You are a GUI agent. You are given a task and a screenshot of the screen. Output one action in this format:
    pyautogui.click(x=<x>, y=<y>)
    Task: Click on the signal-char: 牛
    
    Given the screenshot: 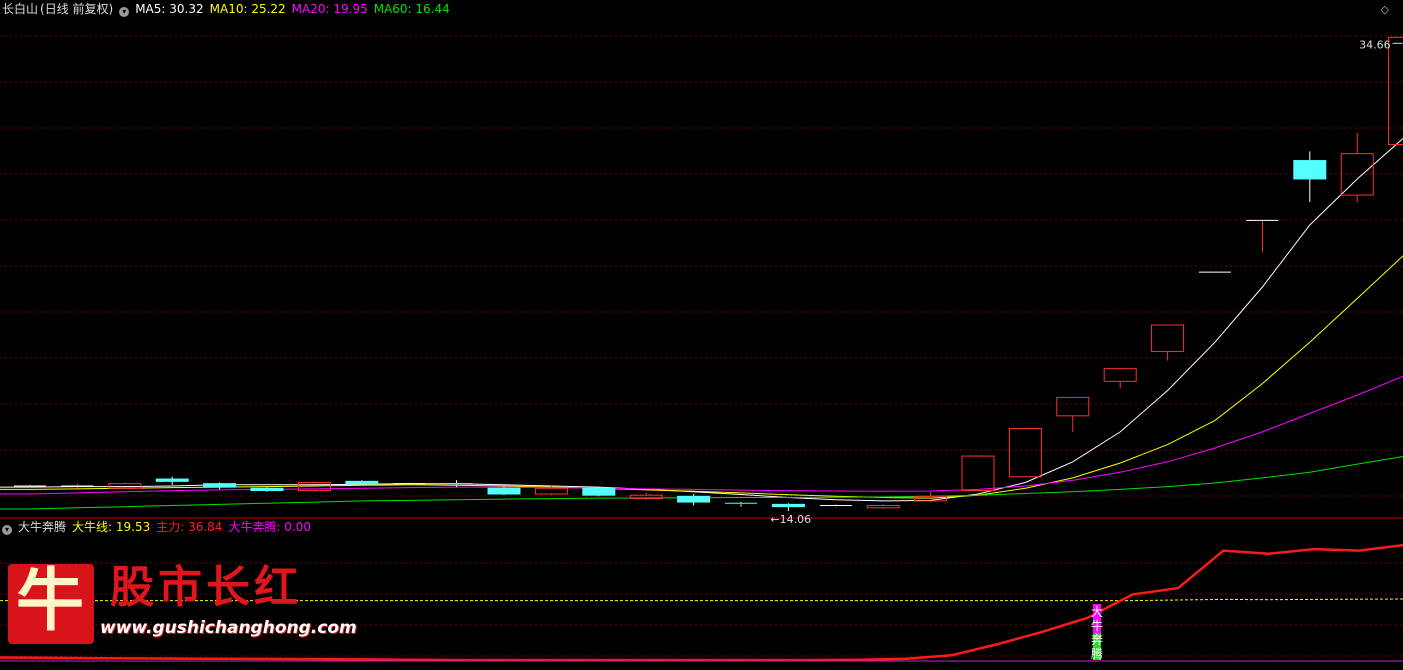 What is the action you would take?
    pyautogui.click(x=1097, y=625)
    